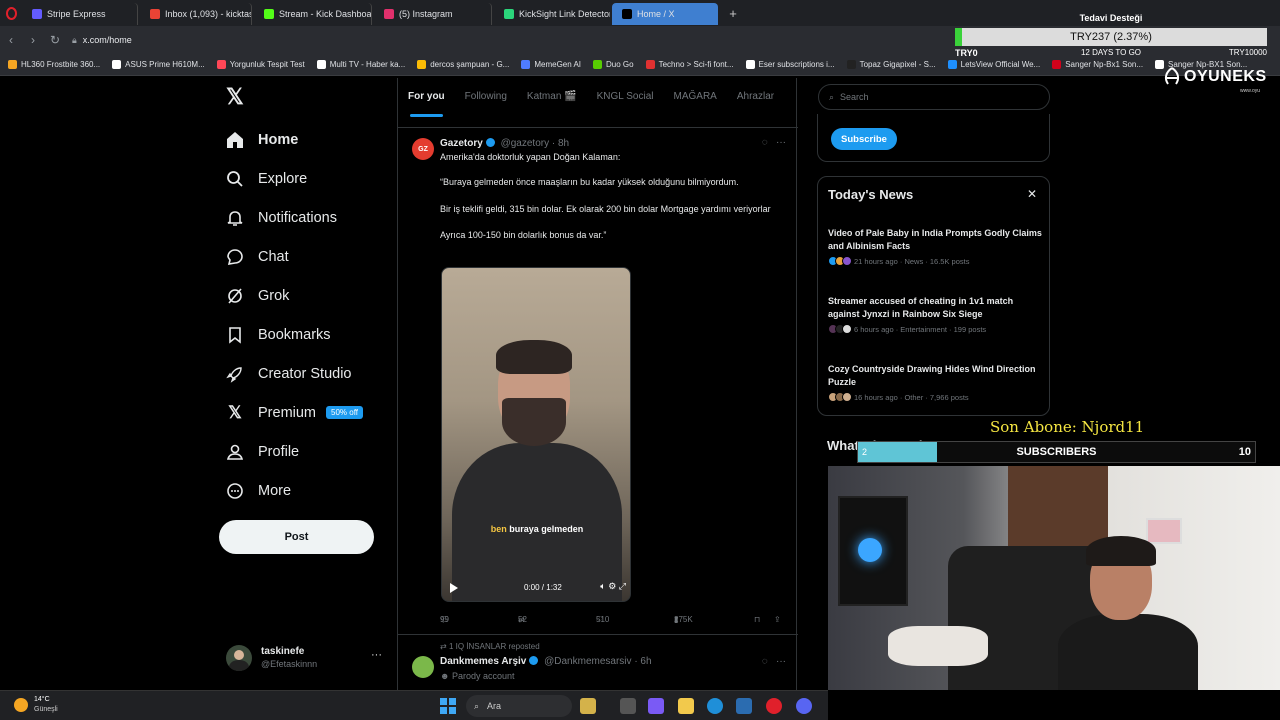  I want to click on tweet-time: · 8h, so click(560, 143).